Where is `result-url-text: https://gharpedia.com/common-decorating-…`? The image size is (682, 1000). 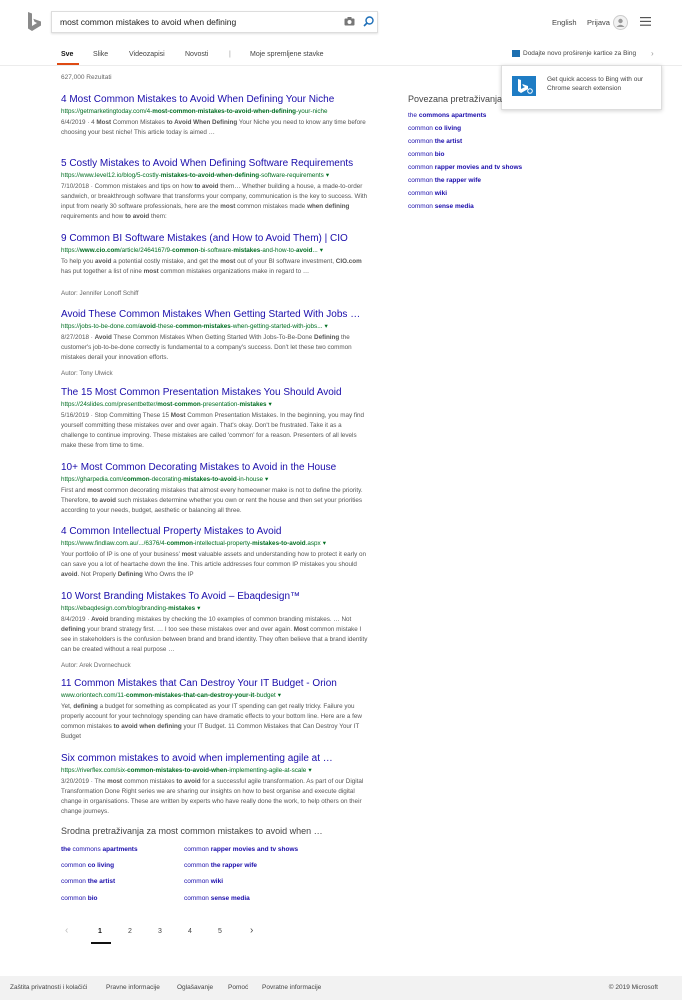 result-url-text: https://gharpedia.com/common-decorating-… is located at coordinates (162, 479).